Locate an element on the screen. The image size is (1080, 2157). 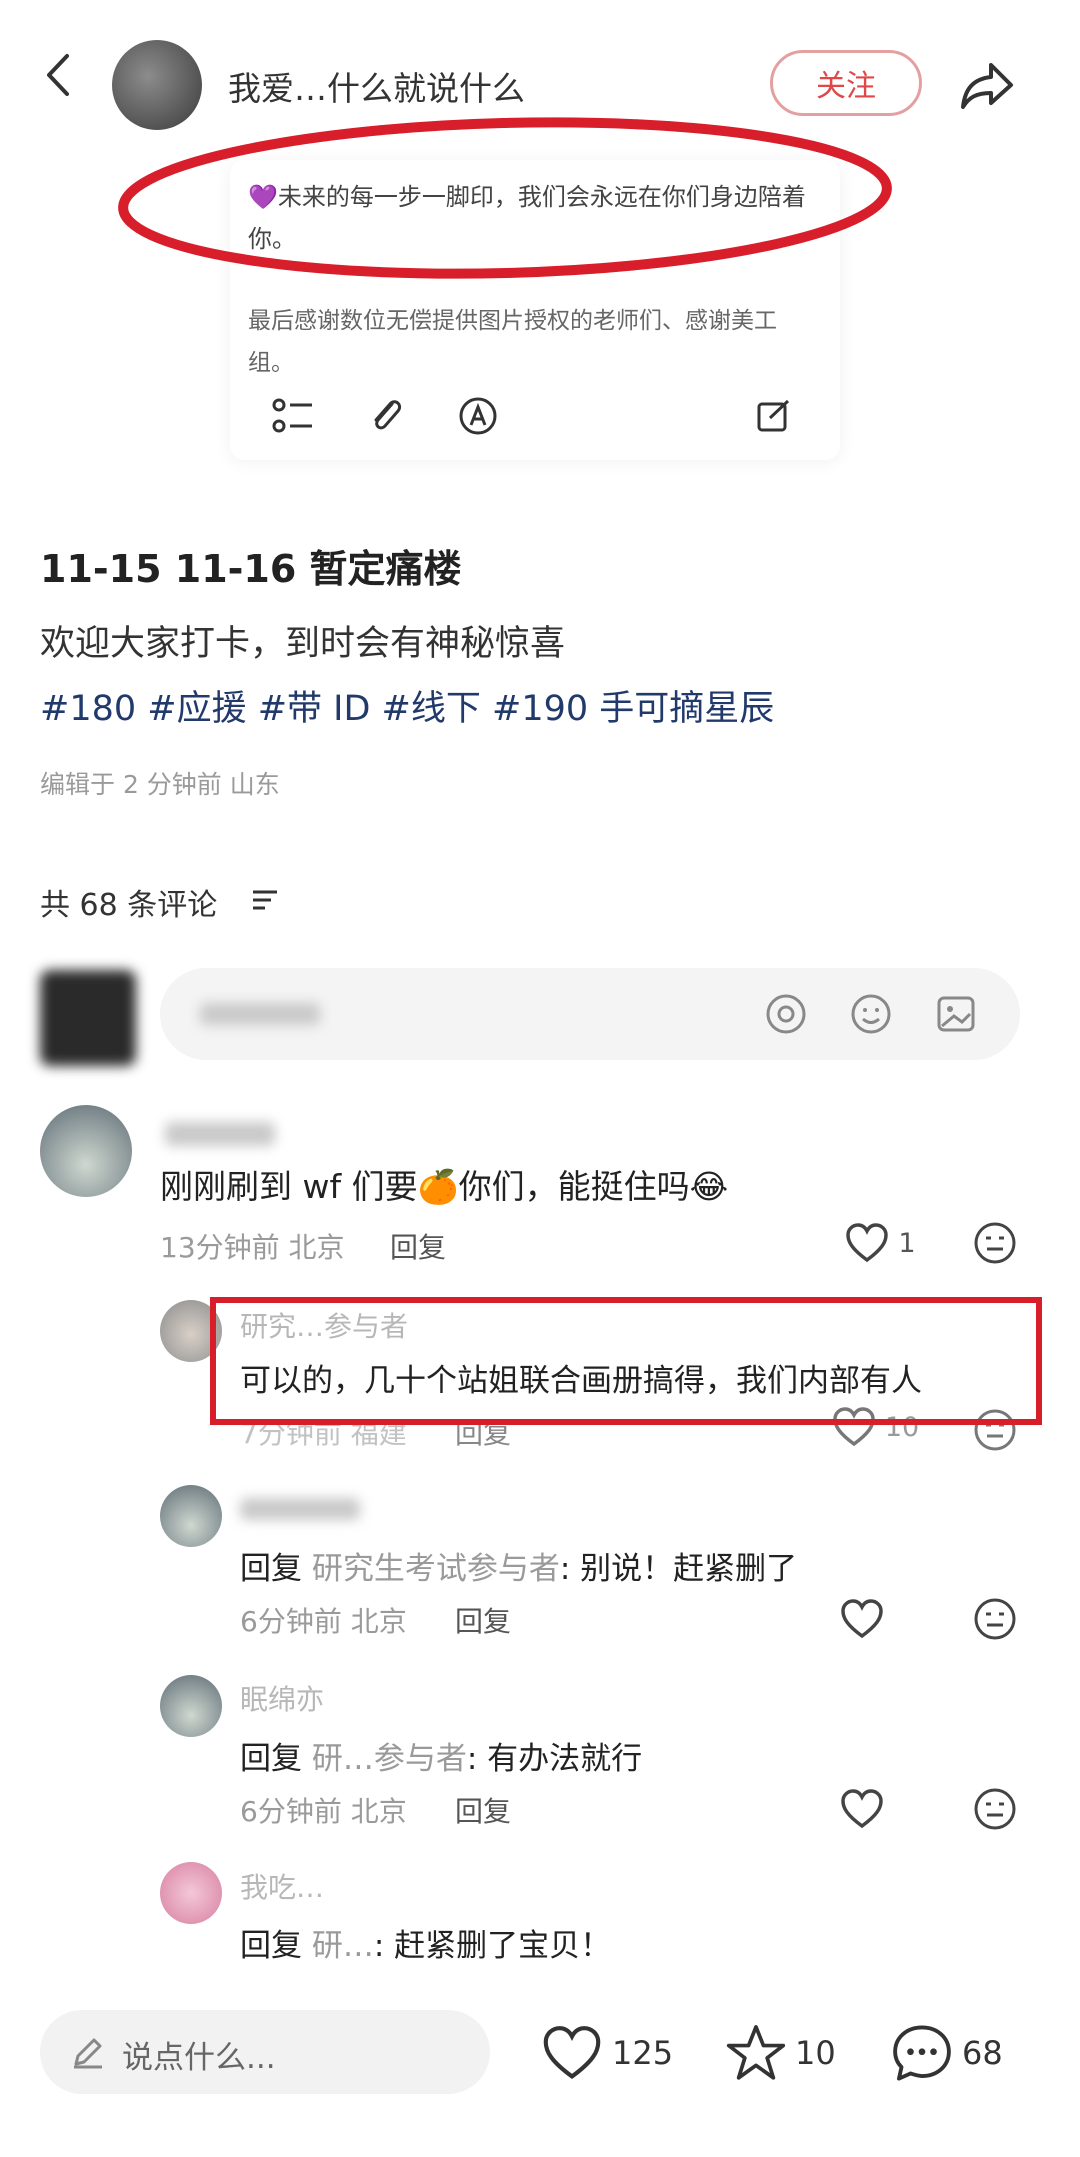
back-button is located at coordinates (58, 75).